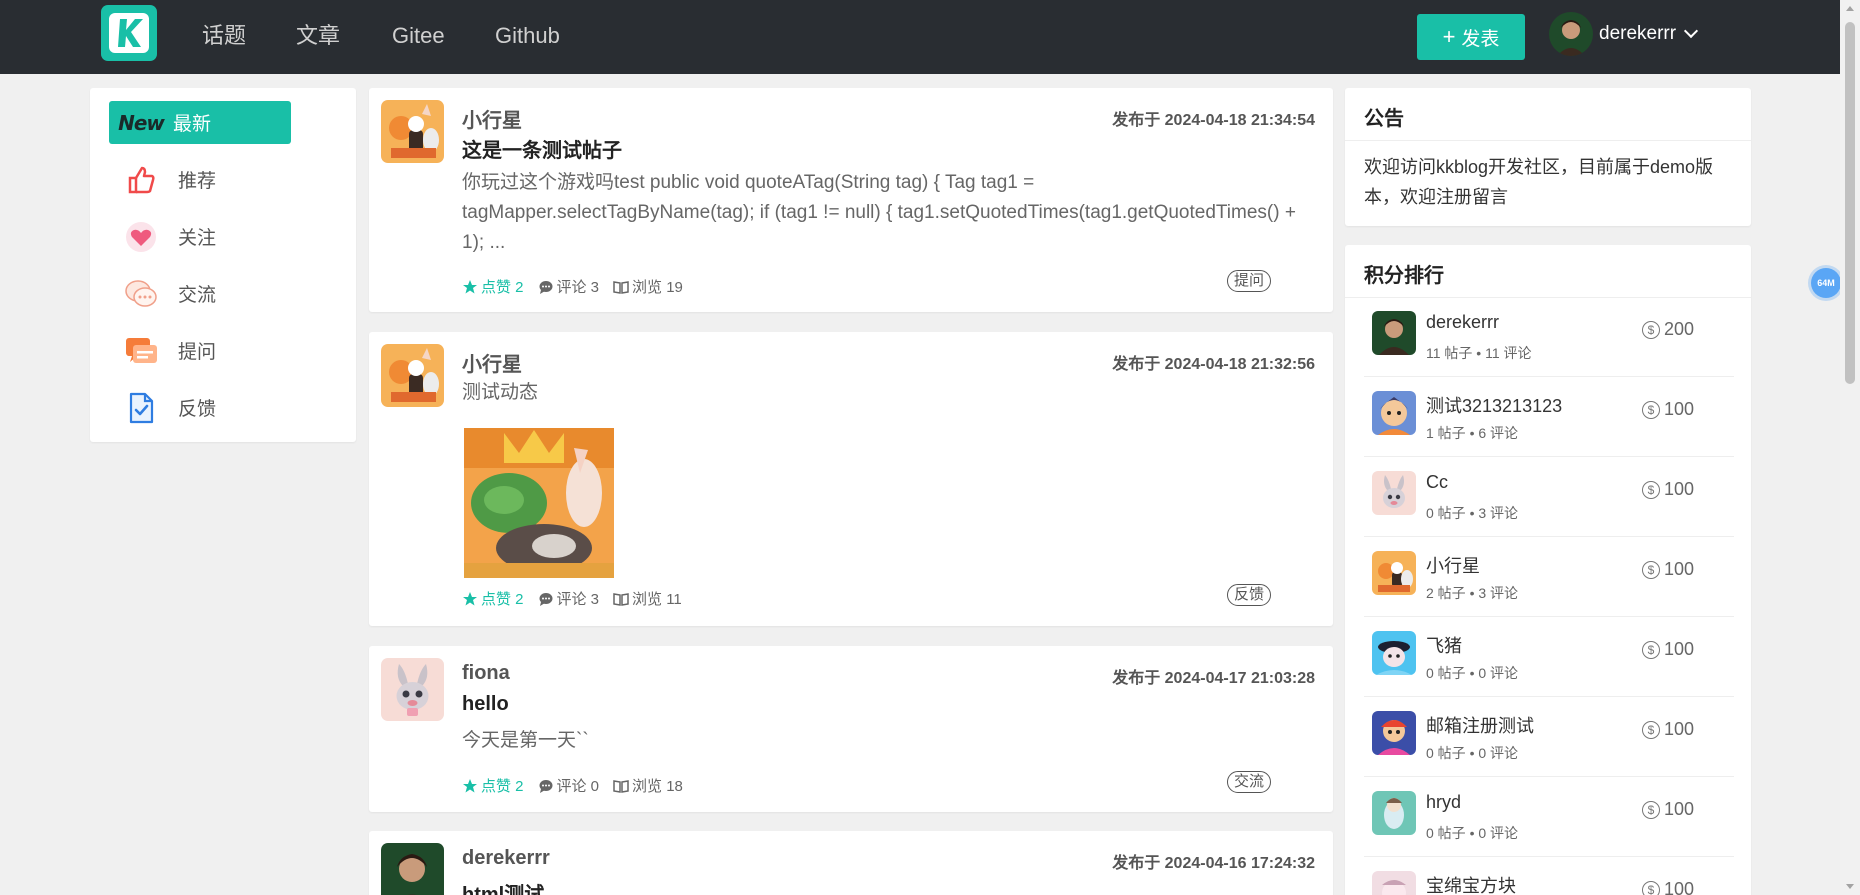 Image resolution: width=1860 pixels, height=895 pixels. What do you see at coordinates (1248, 782) in the screenshot?
I see `post-tag: 交流` at bounding box center [1248, 782].